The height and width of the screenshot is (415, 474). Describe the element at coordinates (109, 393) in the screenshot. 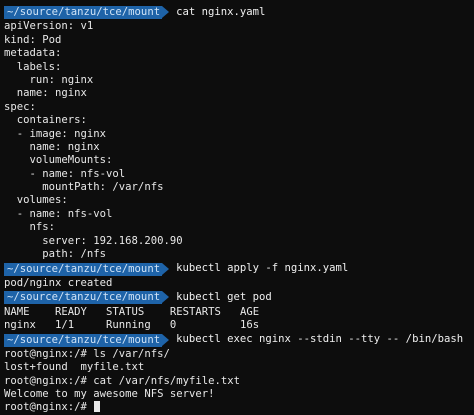

I see `shell-line: Welcome to my awesome NFS server!` at that location.